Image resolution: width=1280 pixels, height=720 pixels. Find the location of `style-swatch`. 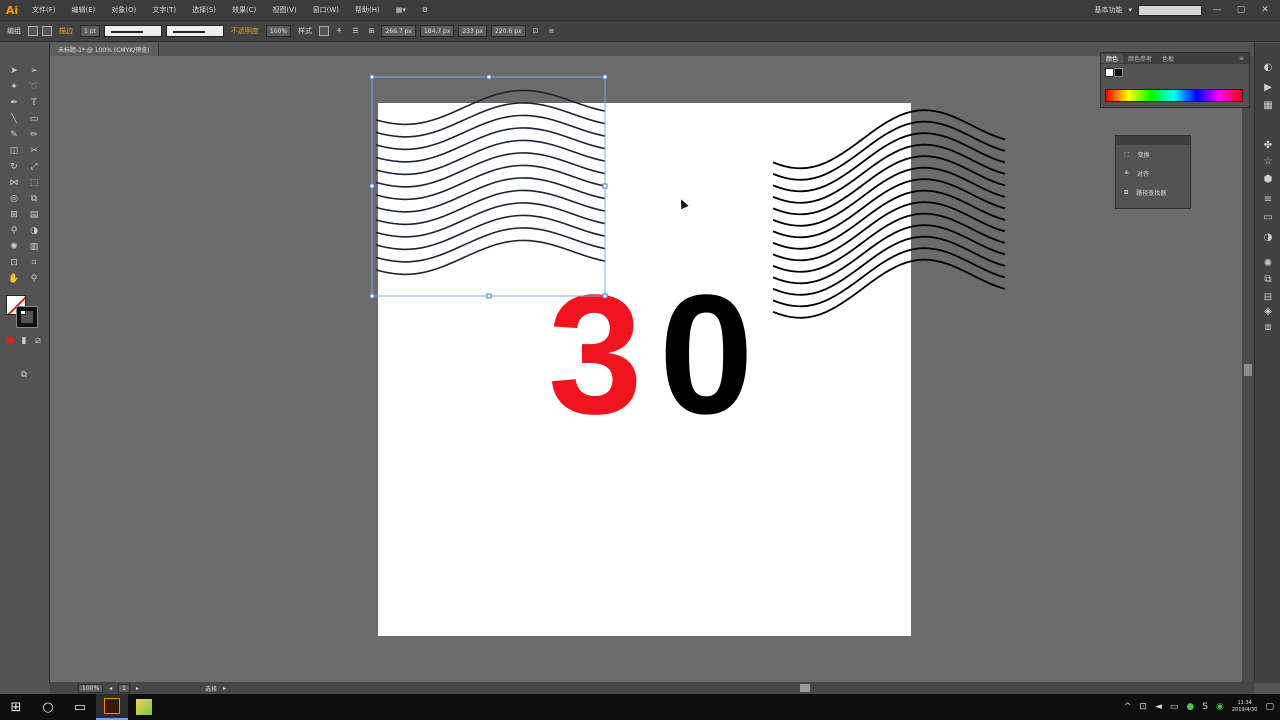

style-swatch is located at coordinates (324, 31).